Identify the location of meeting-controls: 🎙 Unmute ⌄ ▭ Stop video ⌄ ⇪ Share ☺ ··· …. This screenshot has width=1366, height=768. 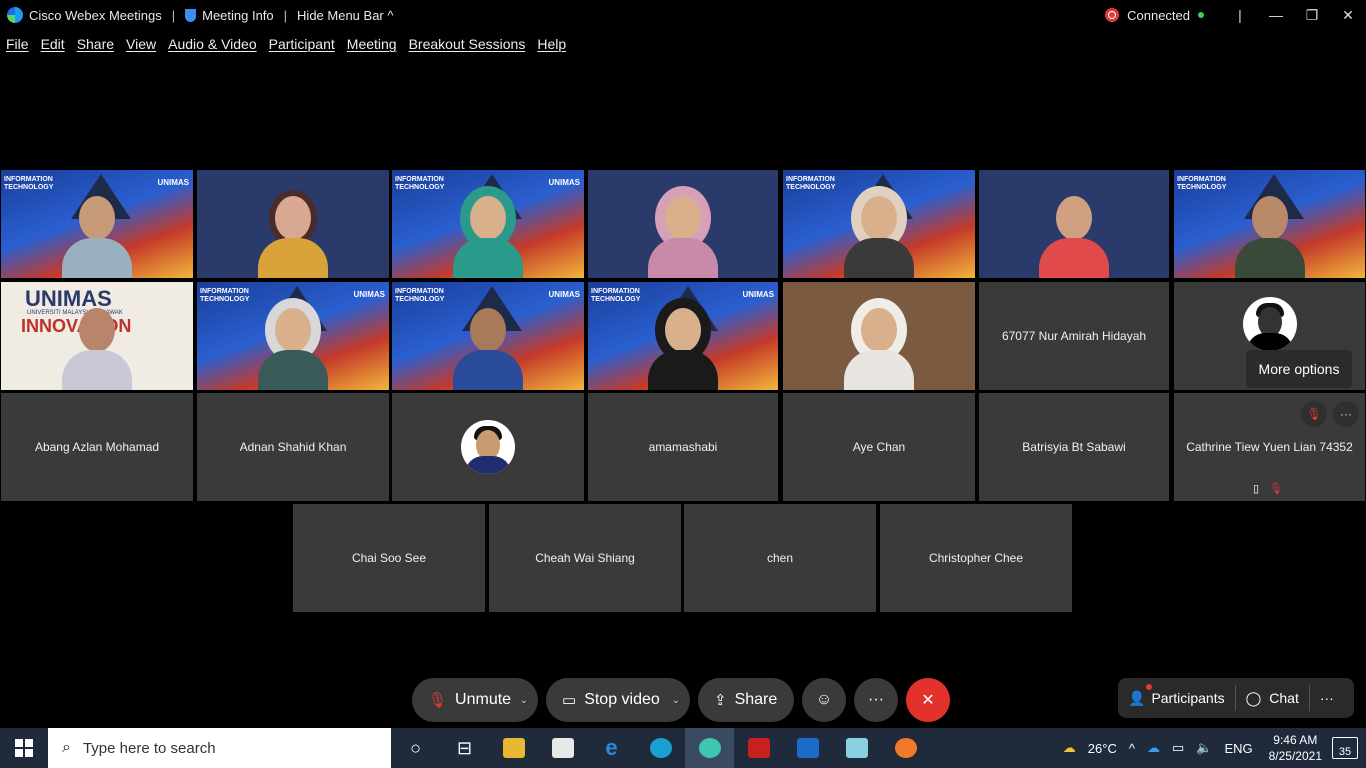
(683, 700).